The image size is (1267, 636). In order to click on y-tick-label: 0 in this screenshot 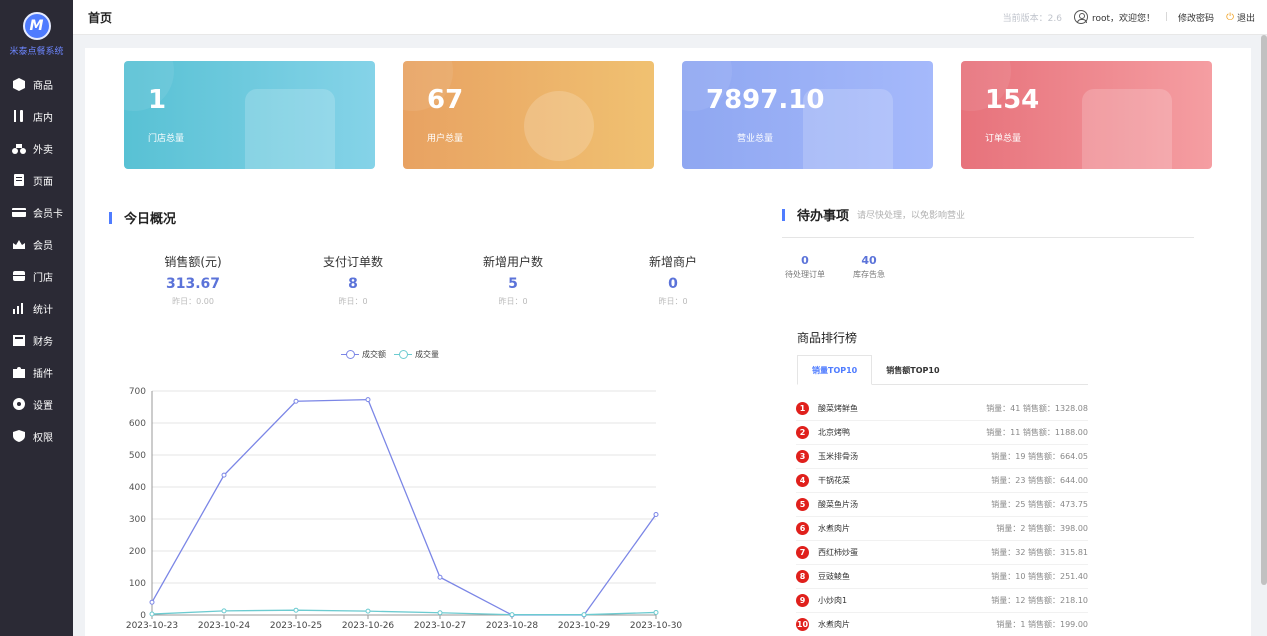, I will do `click(143, 616)`.